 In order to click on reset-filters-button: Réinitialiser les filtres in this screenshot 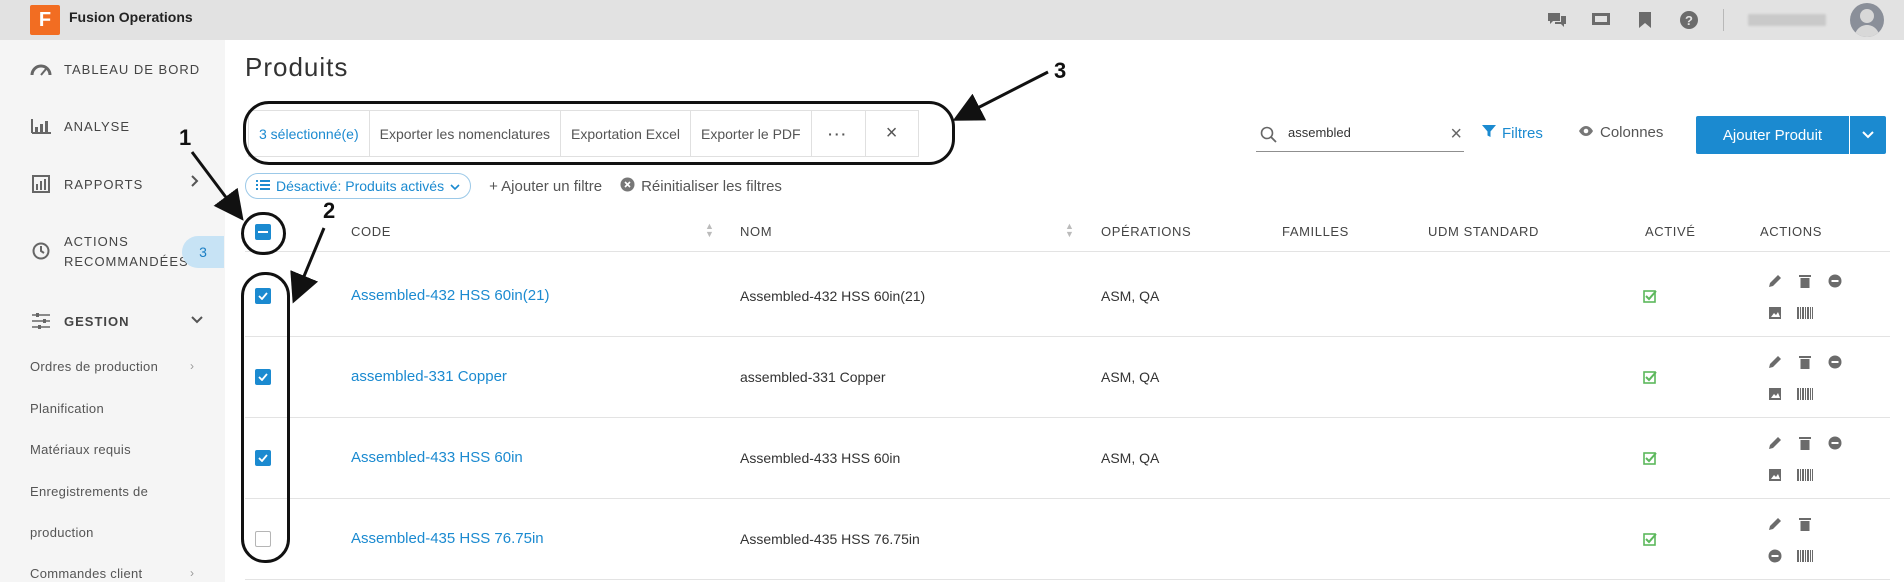, I will do `click(701, 186)`.